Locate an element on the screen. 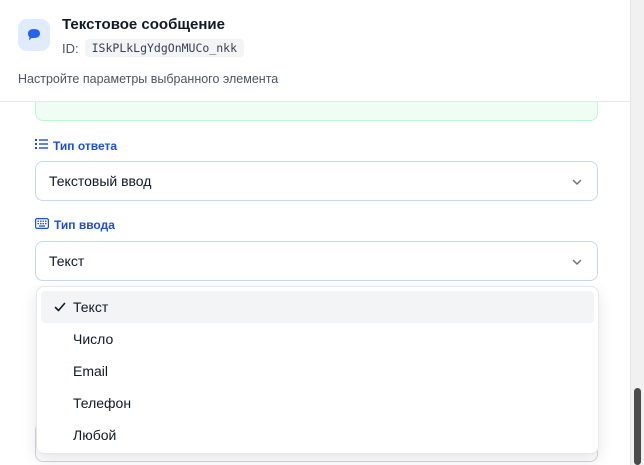 This screenshot has height=465, width=644. input-type-value: Текст is located at coordinates (67, 261).